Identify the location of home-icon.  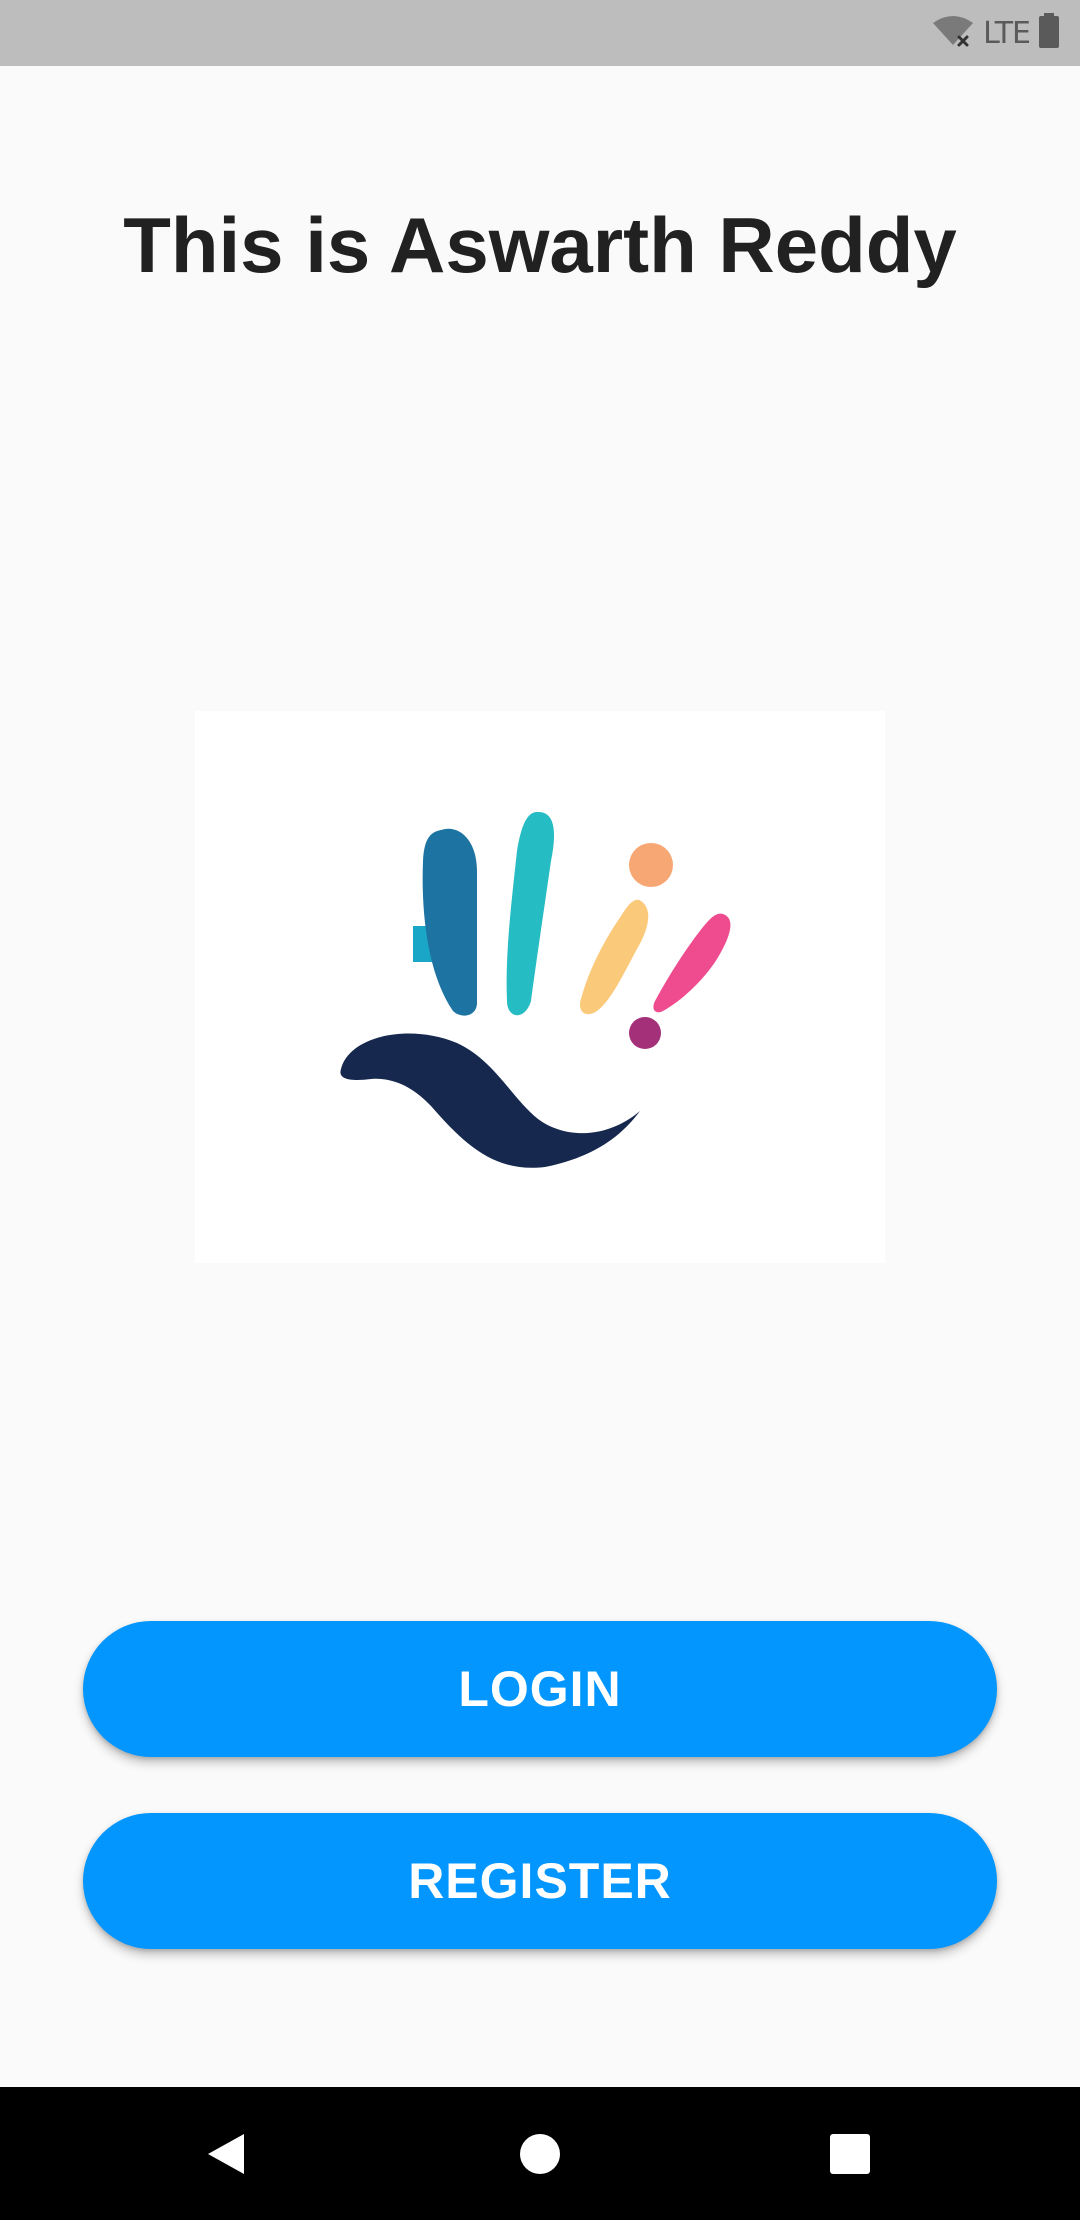
(540, 2153).